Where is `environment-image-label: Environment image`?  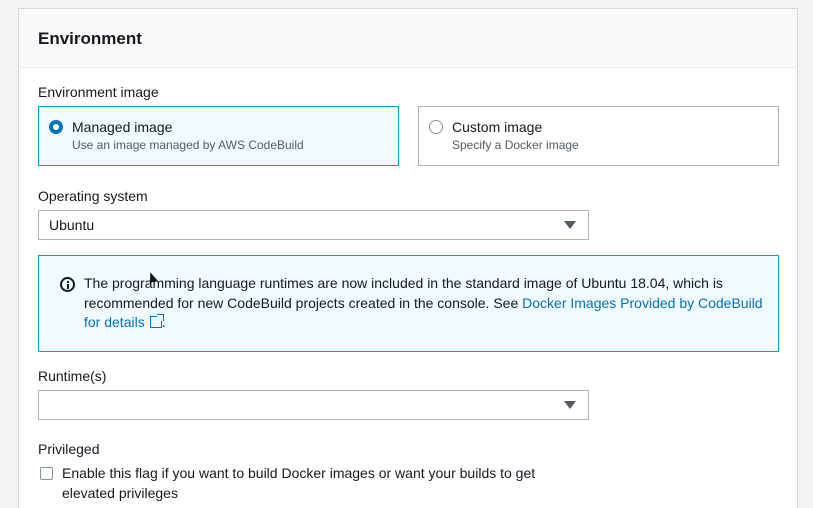 environment-image-label: Environment image is located at coordinates (98, 92).